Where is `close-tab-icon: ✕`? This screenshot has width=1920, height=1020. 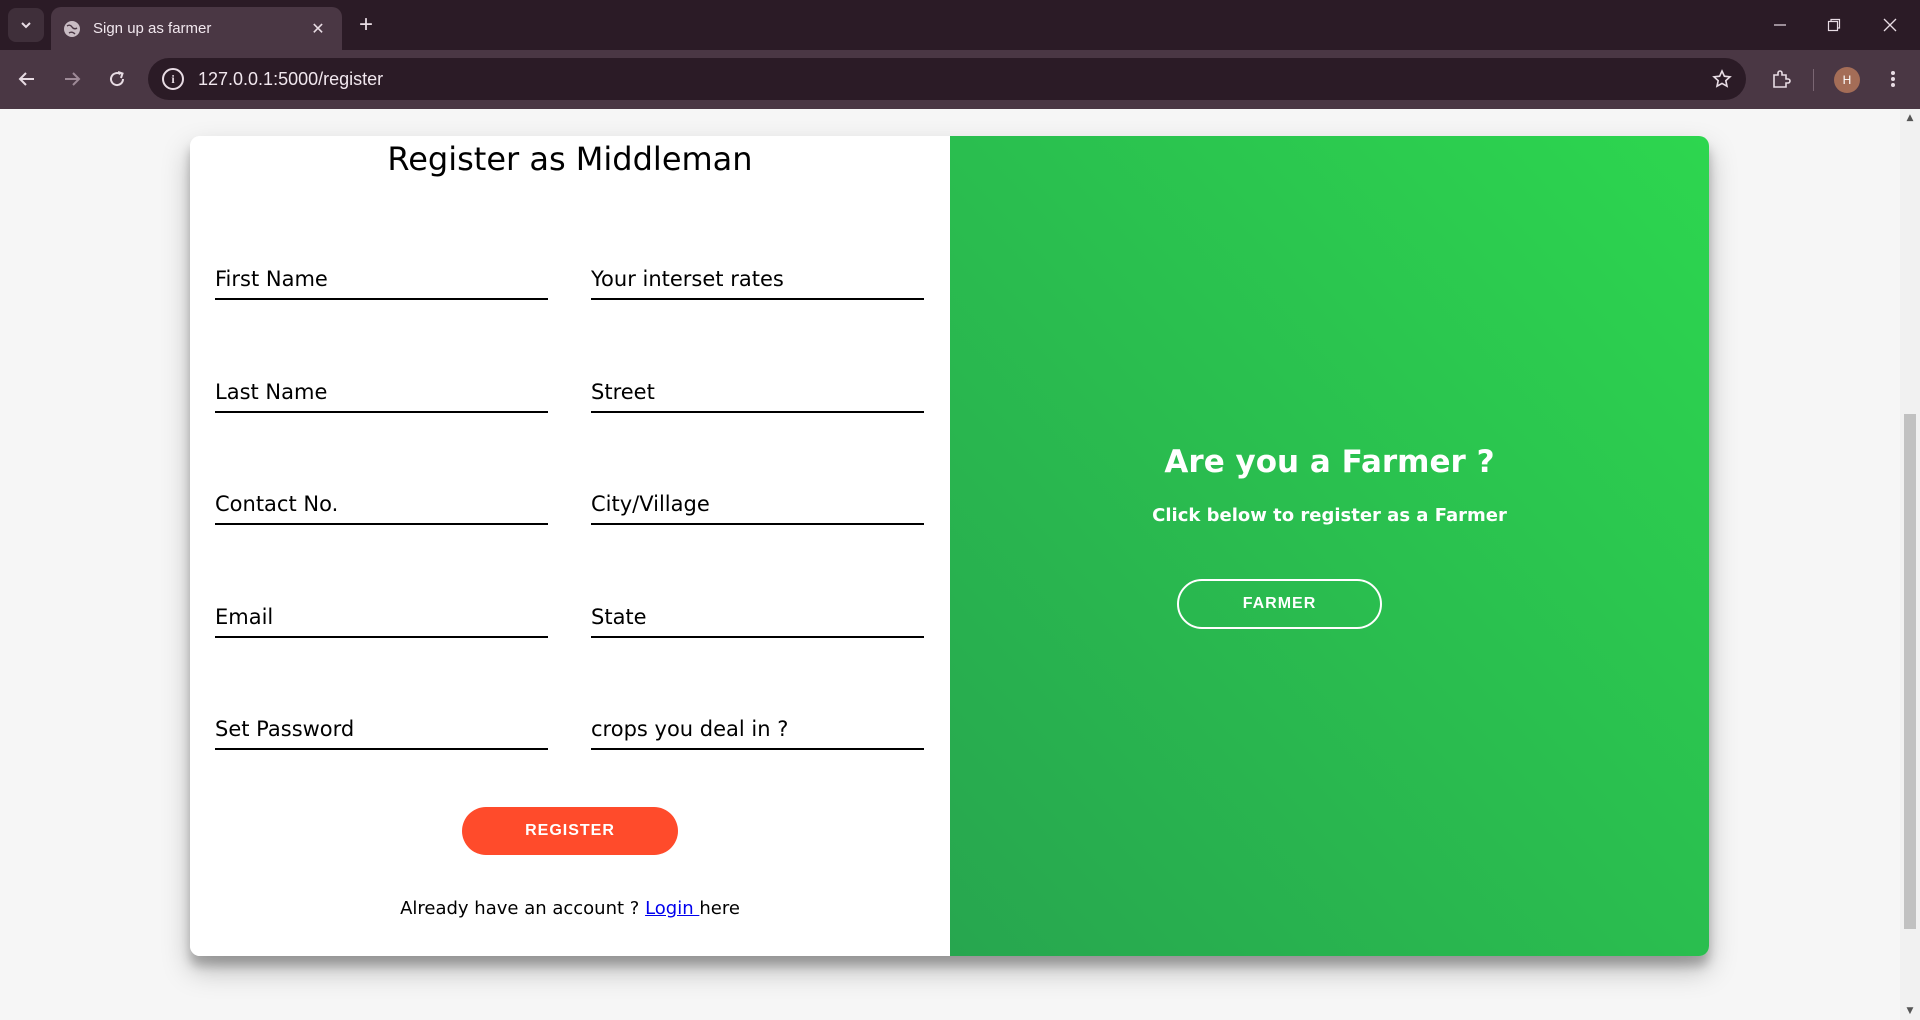 close-tab-icon: ✕ is located at coordinates (318, 29).